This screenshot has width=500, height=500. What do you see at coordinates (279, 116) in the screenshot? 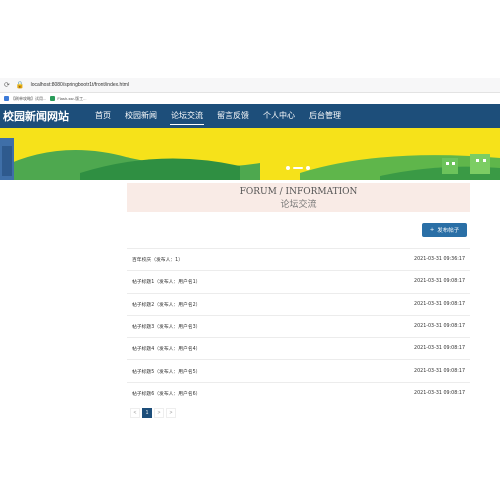
I see `nav-item-profile: 个人中心` at bounding box center [279, 116].